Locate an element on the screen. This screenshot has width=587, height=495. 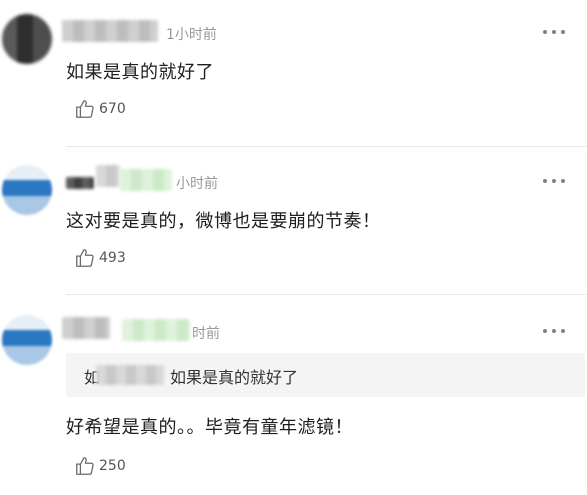
like-button: 493 is located at coordinates (100, 258).